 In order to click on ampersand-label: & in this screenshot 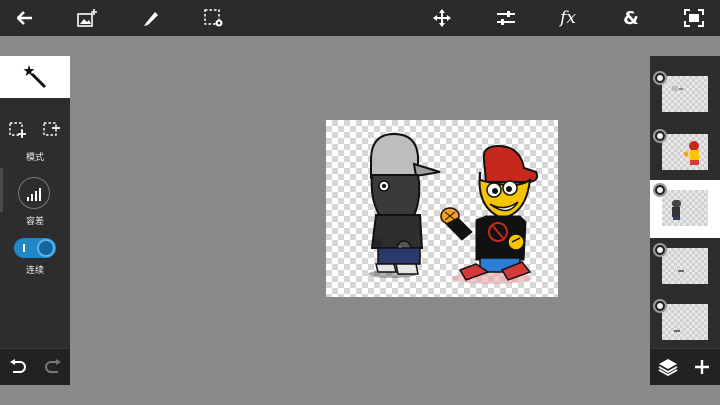, I will do `click(631, 18)`.